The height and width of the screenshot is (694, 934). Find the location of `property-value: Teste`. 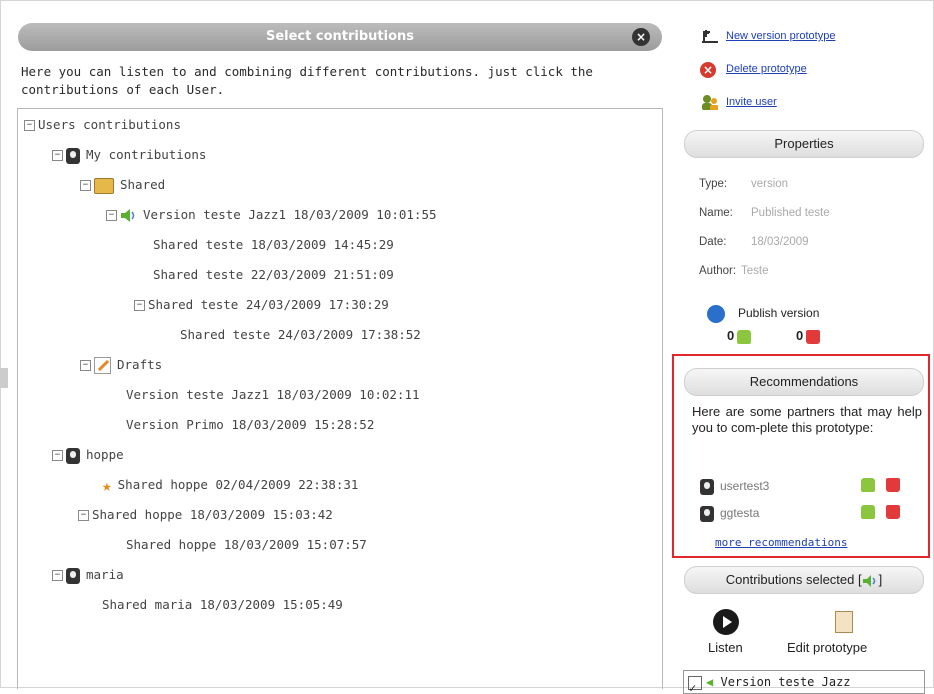

property-value: Teste is located at coordinates (755, 271).